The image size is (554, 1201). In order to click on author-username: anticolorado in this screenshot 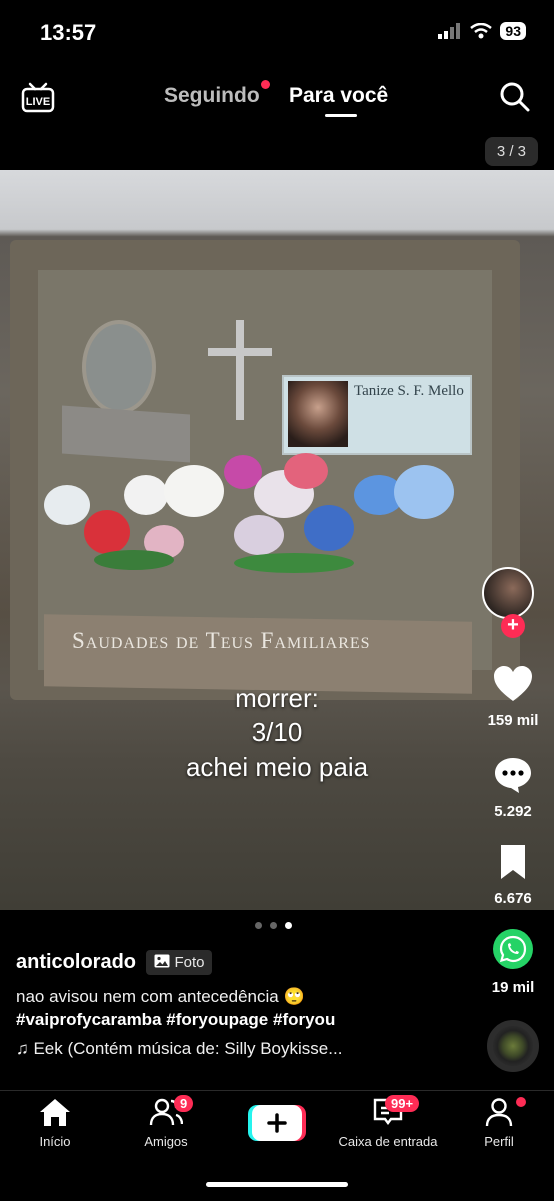, I will do `click(76, 962)`.